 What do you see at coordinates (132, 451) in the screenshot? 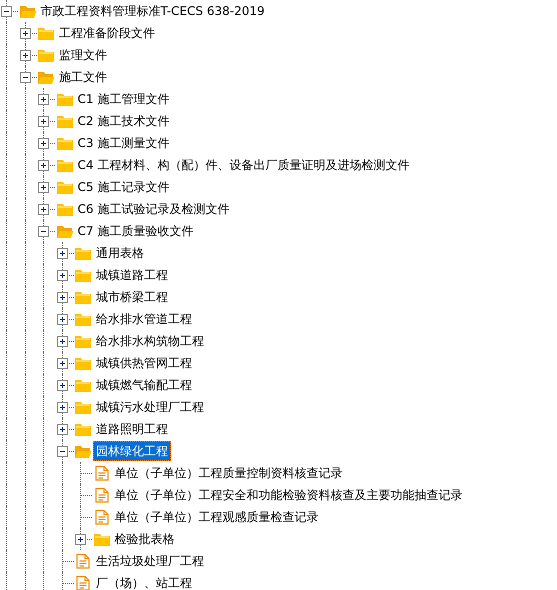
I see `tree-item: 园林绿化工程` at bounding box center [132, 451].